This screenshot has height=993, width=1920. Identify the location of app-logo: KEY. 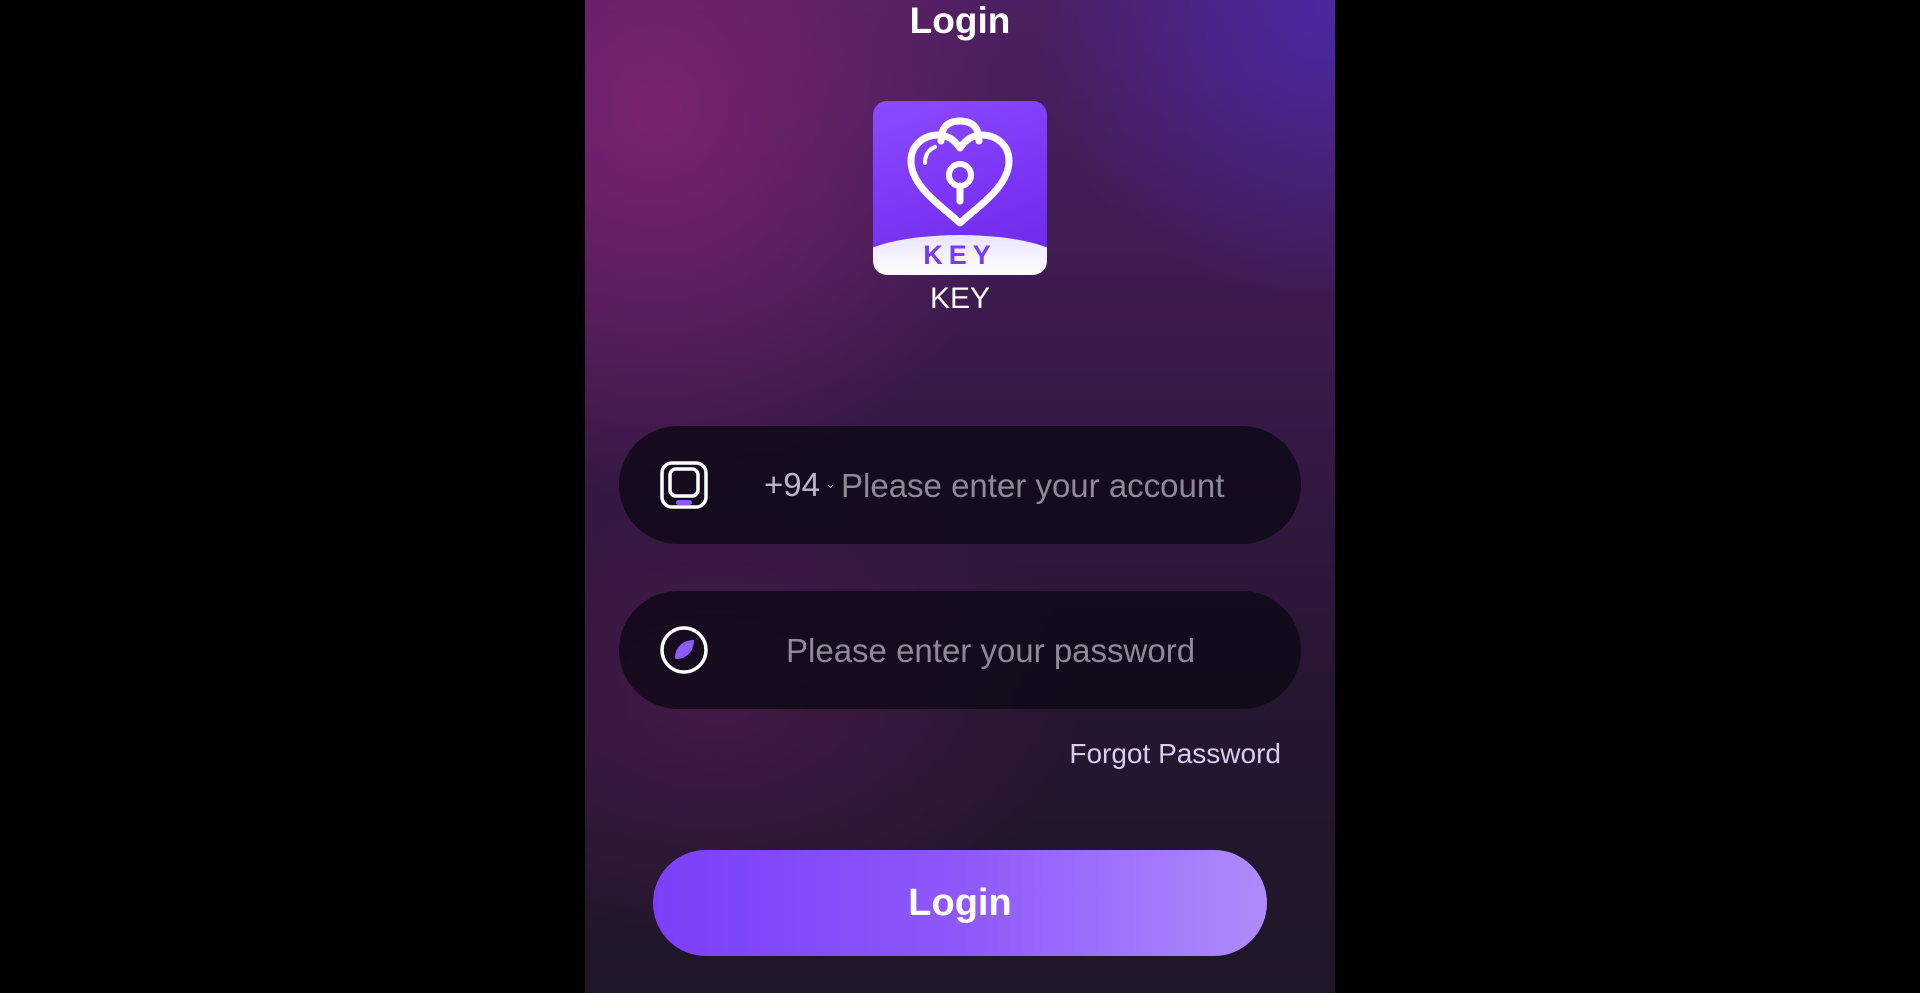
(960, 188).